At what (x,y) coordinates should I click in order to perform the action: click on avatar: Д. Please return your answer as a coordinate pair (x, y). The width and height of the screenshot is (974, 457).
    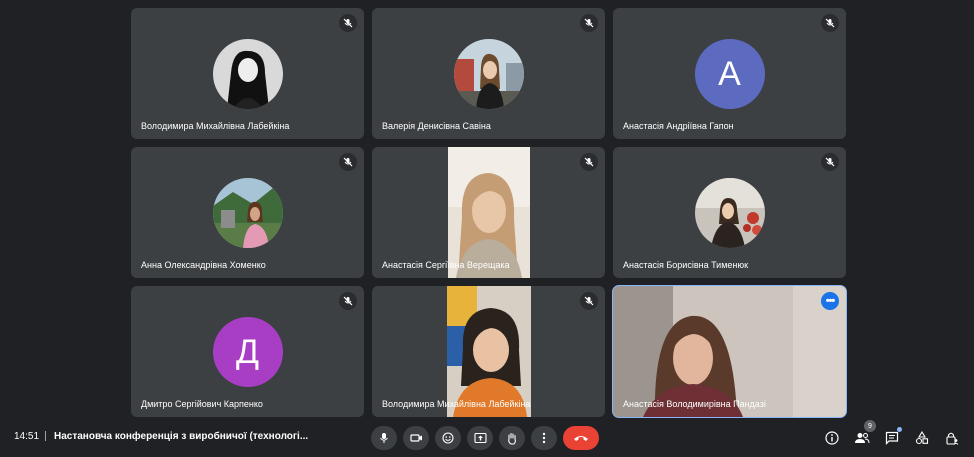
    Looking at the image, I should click on (247, 352).